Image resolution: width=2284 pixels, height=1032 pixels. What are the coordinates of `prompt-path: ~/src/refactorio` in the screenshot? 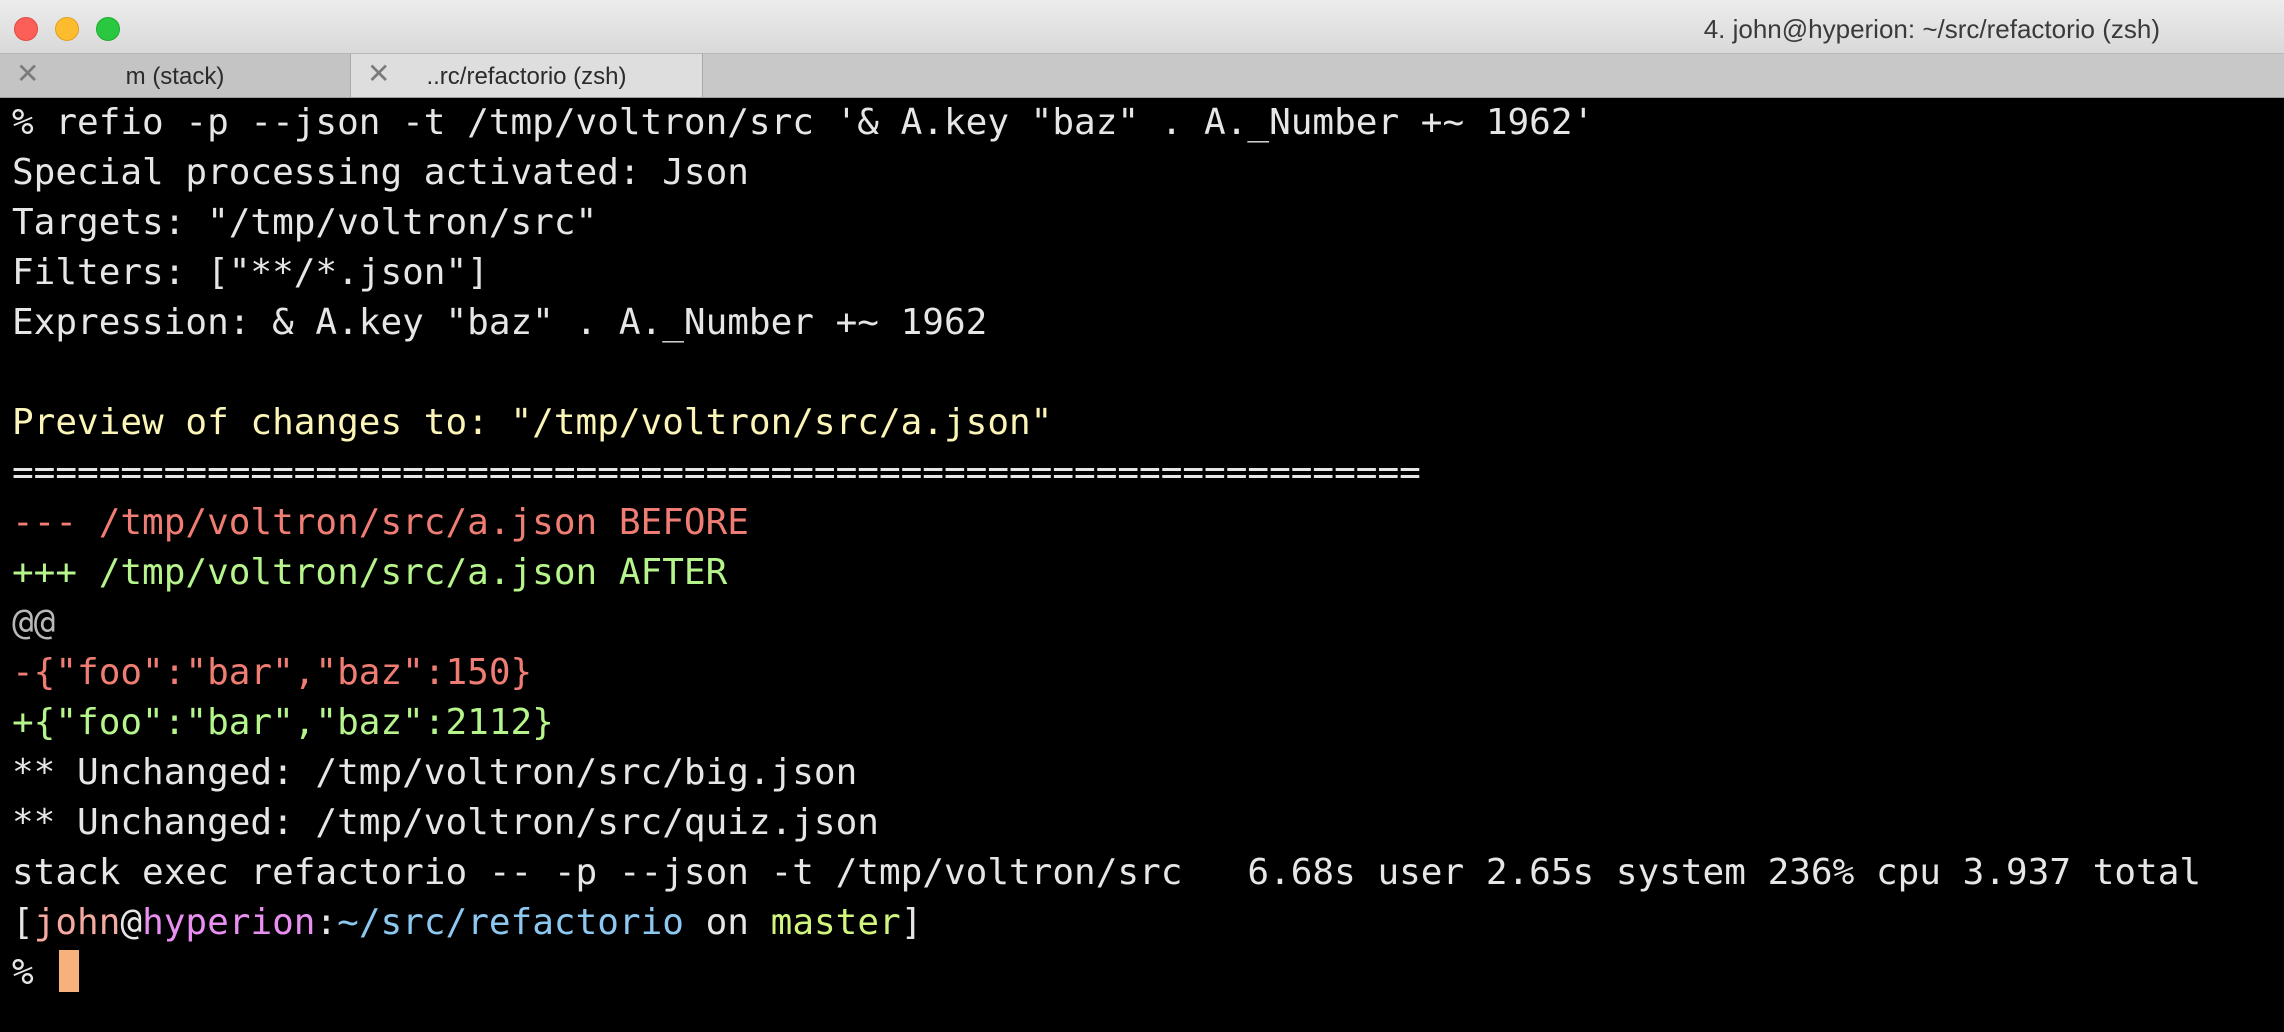 It's located at (510, 922).